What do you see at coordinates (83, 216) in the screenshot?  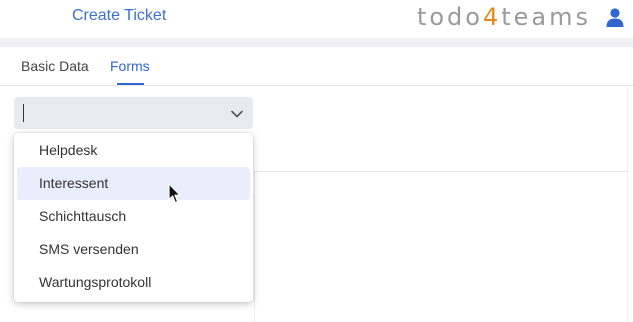 I see `option-label: Schichttausch` at bounding box center [83, 216].